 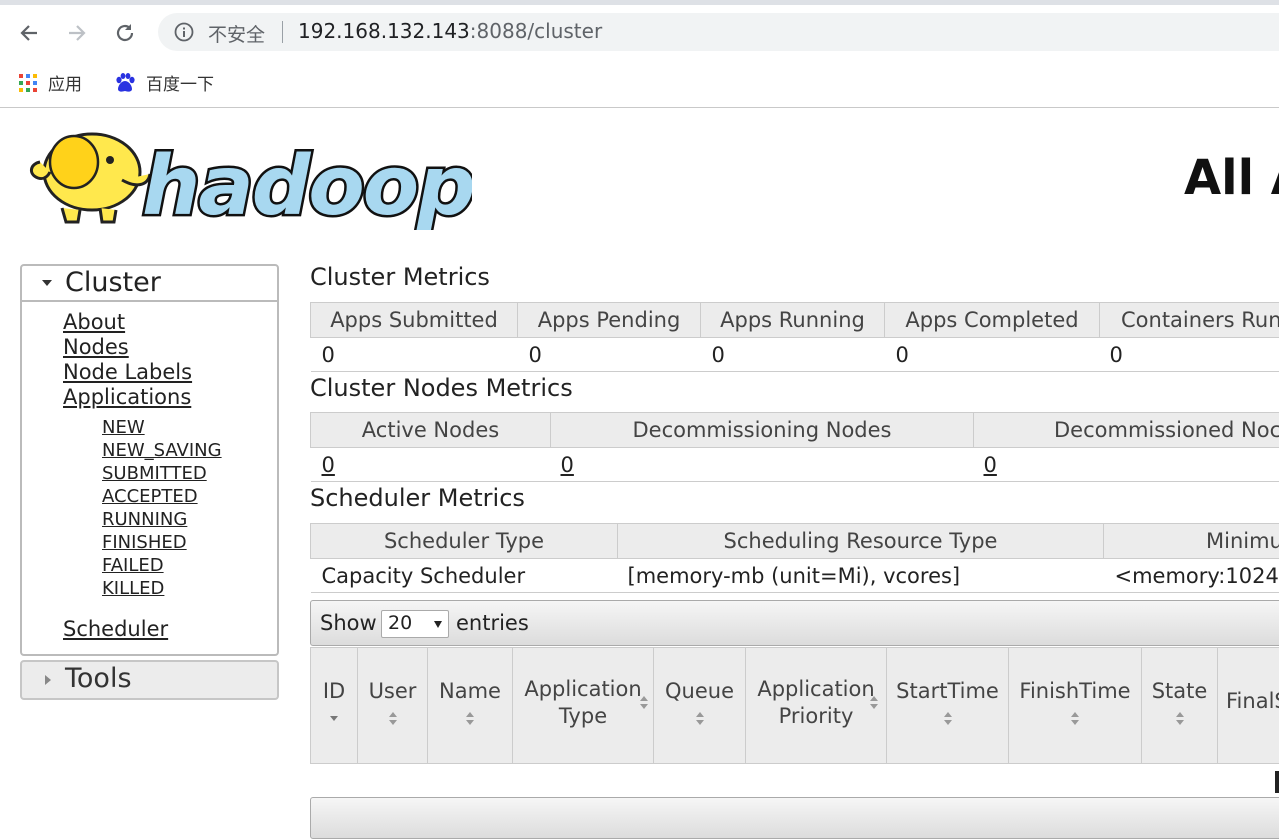 What do you see at coordinates (794, 818) in the screenshot?
I see `table-info-footer` at bounding box center [794, 818].